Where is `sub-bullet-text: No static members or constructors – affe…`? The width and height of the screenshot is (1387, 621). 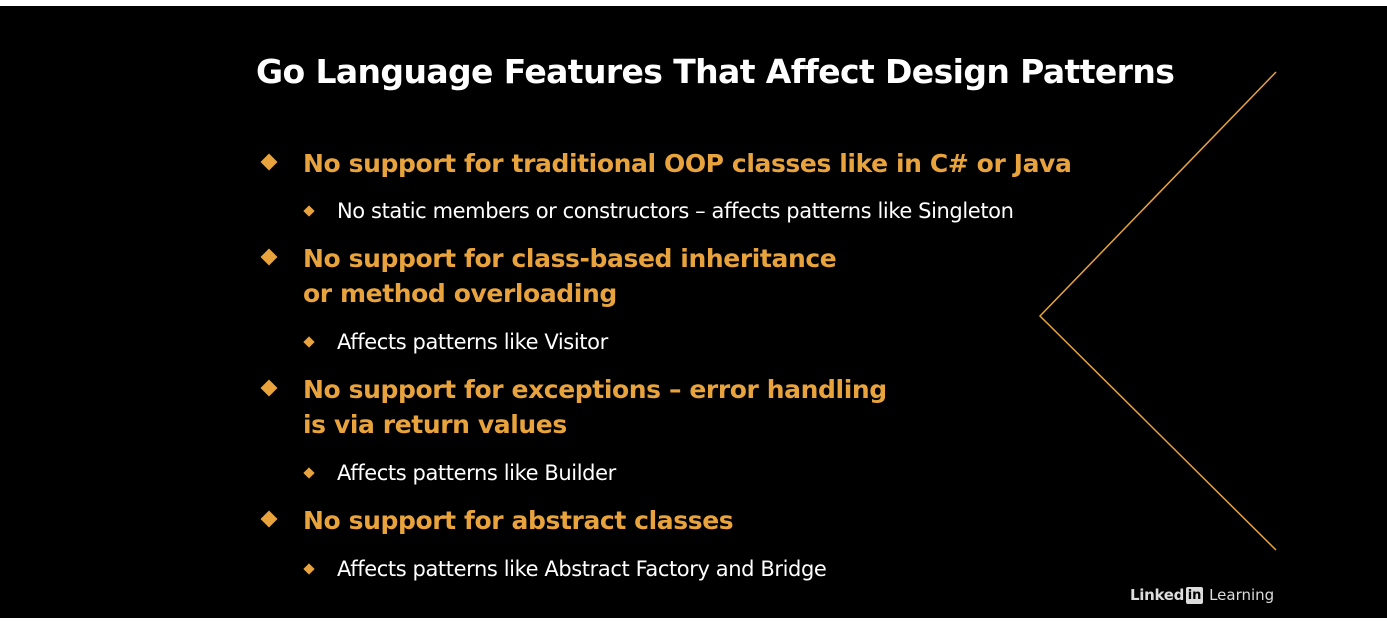 sub-bullet-text: No static members or constructors – affe… is located at coordinates (675, 211).